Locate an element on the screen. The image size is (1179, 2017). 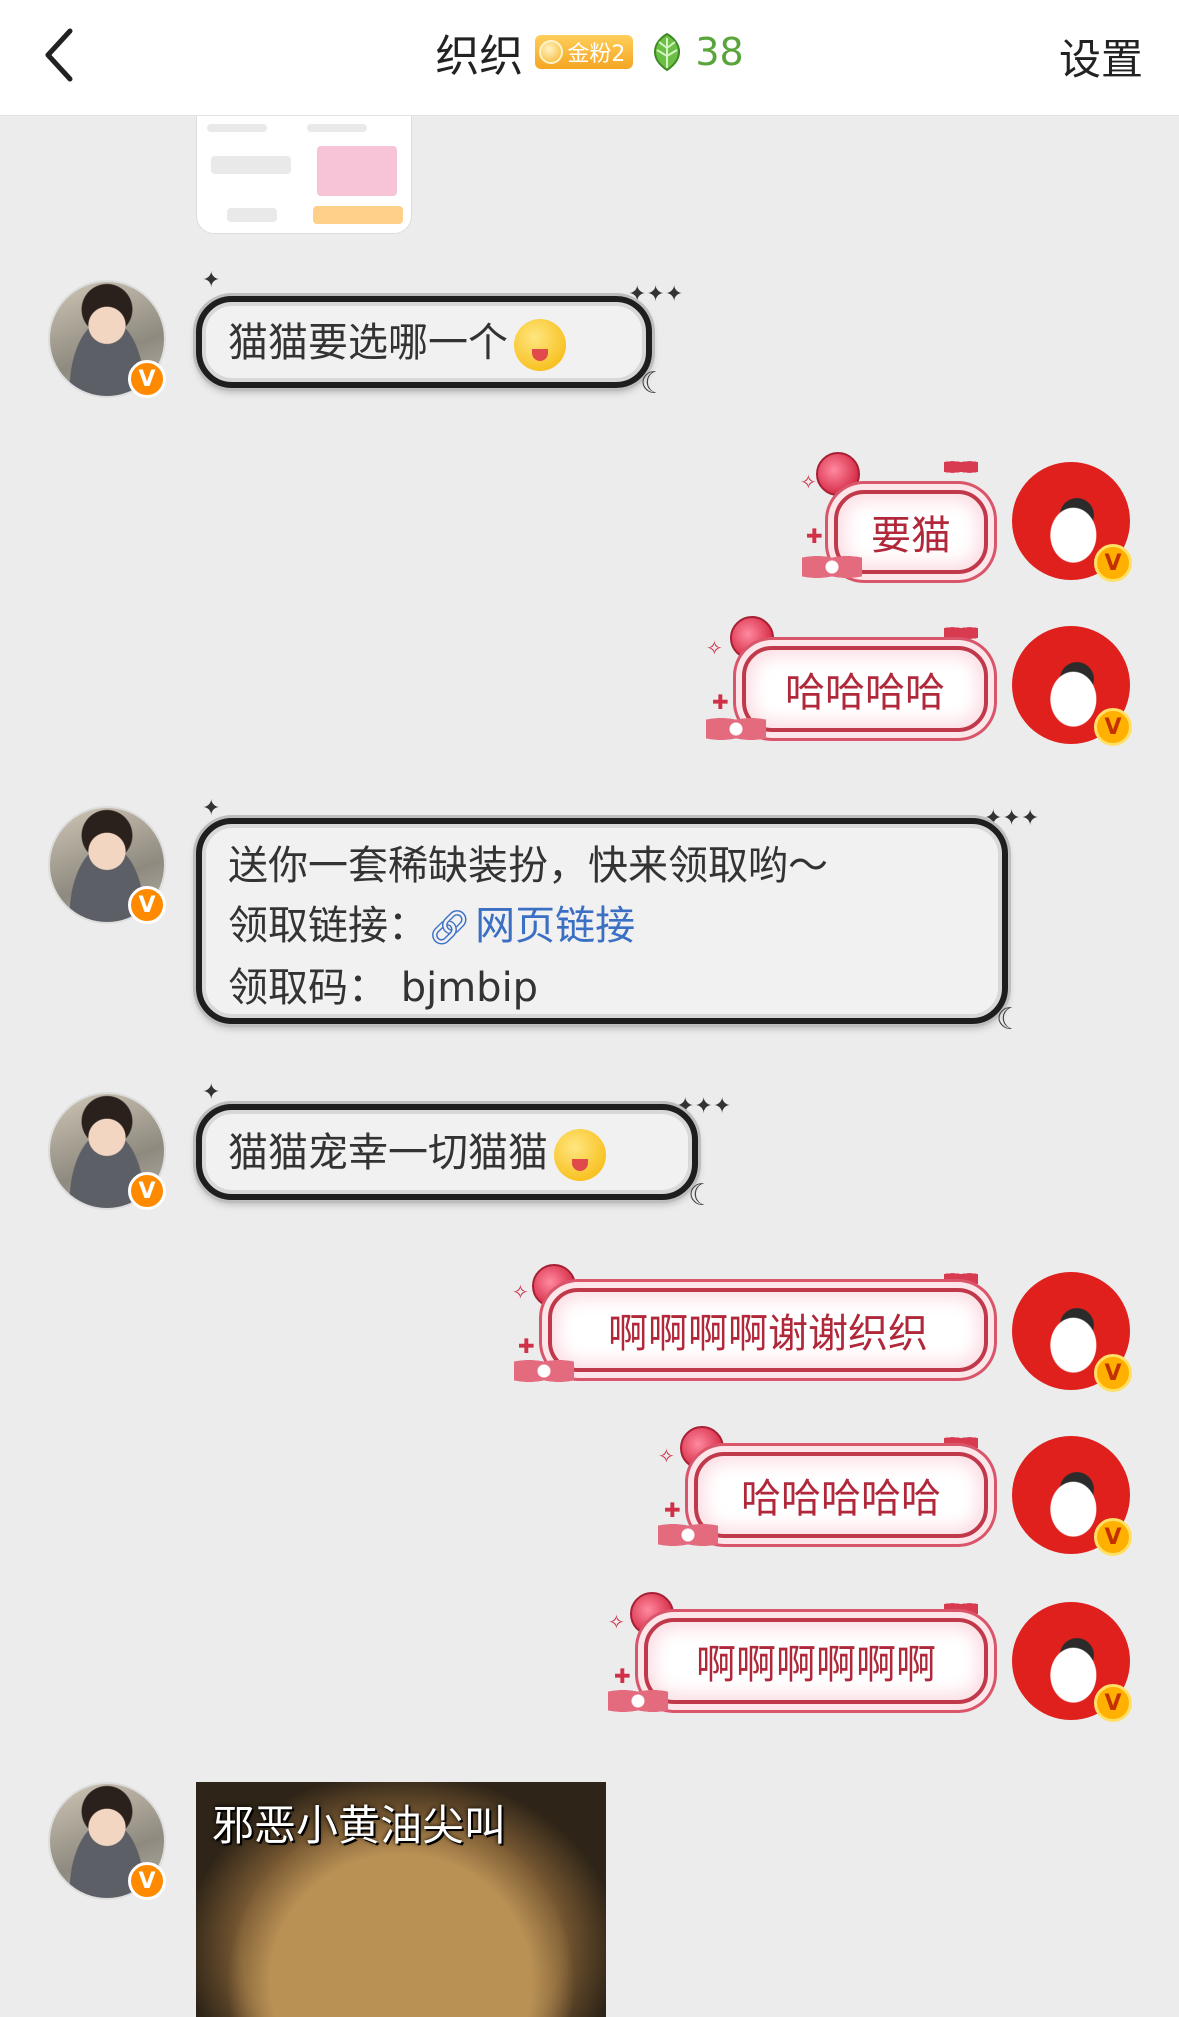
web-link: 网页链接 is located at coordinates (555, 926).